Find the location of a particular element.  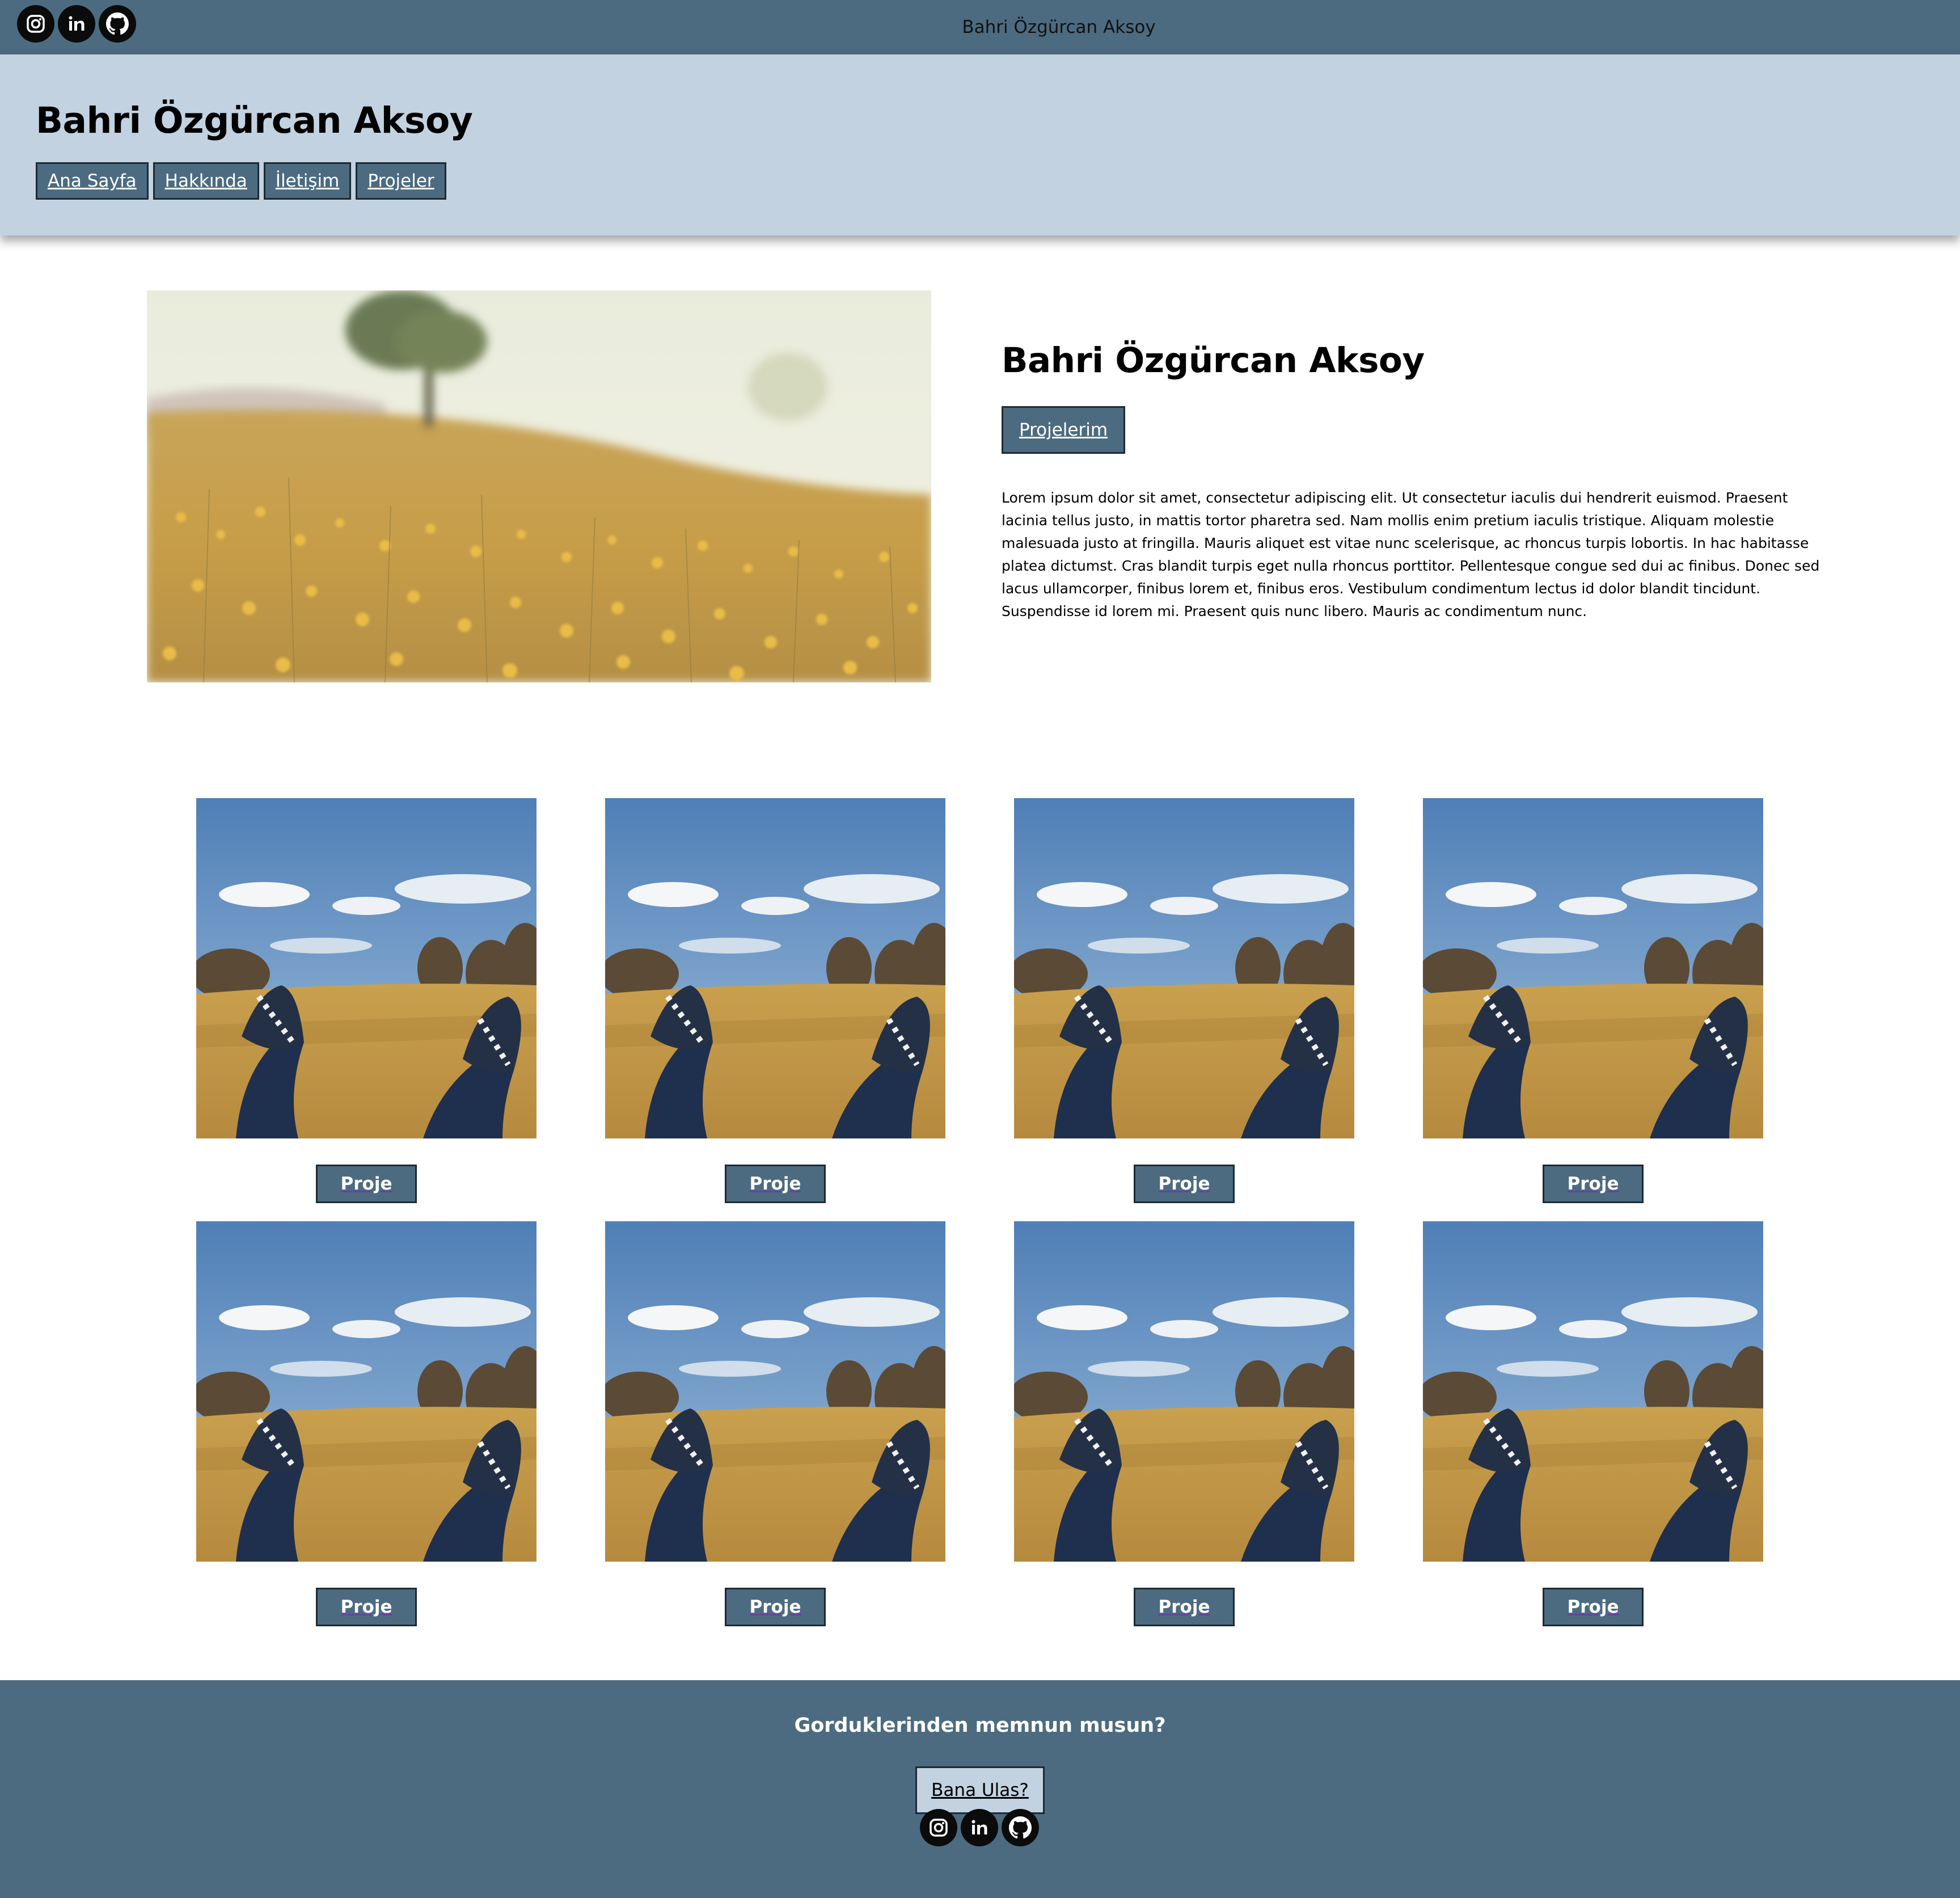

footer-social-links is located at coordinates (980, 1827).